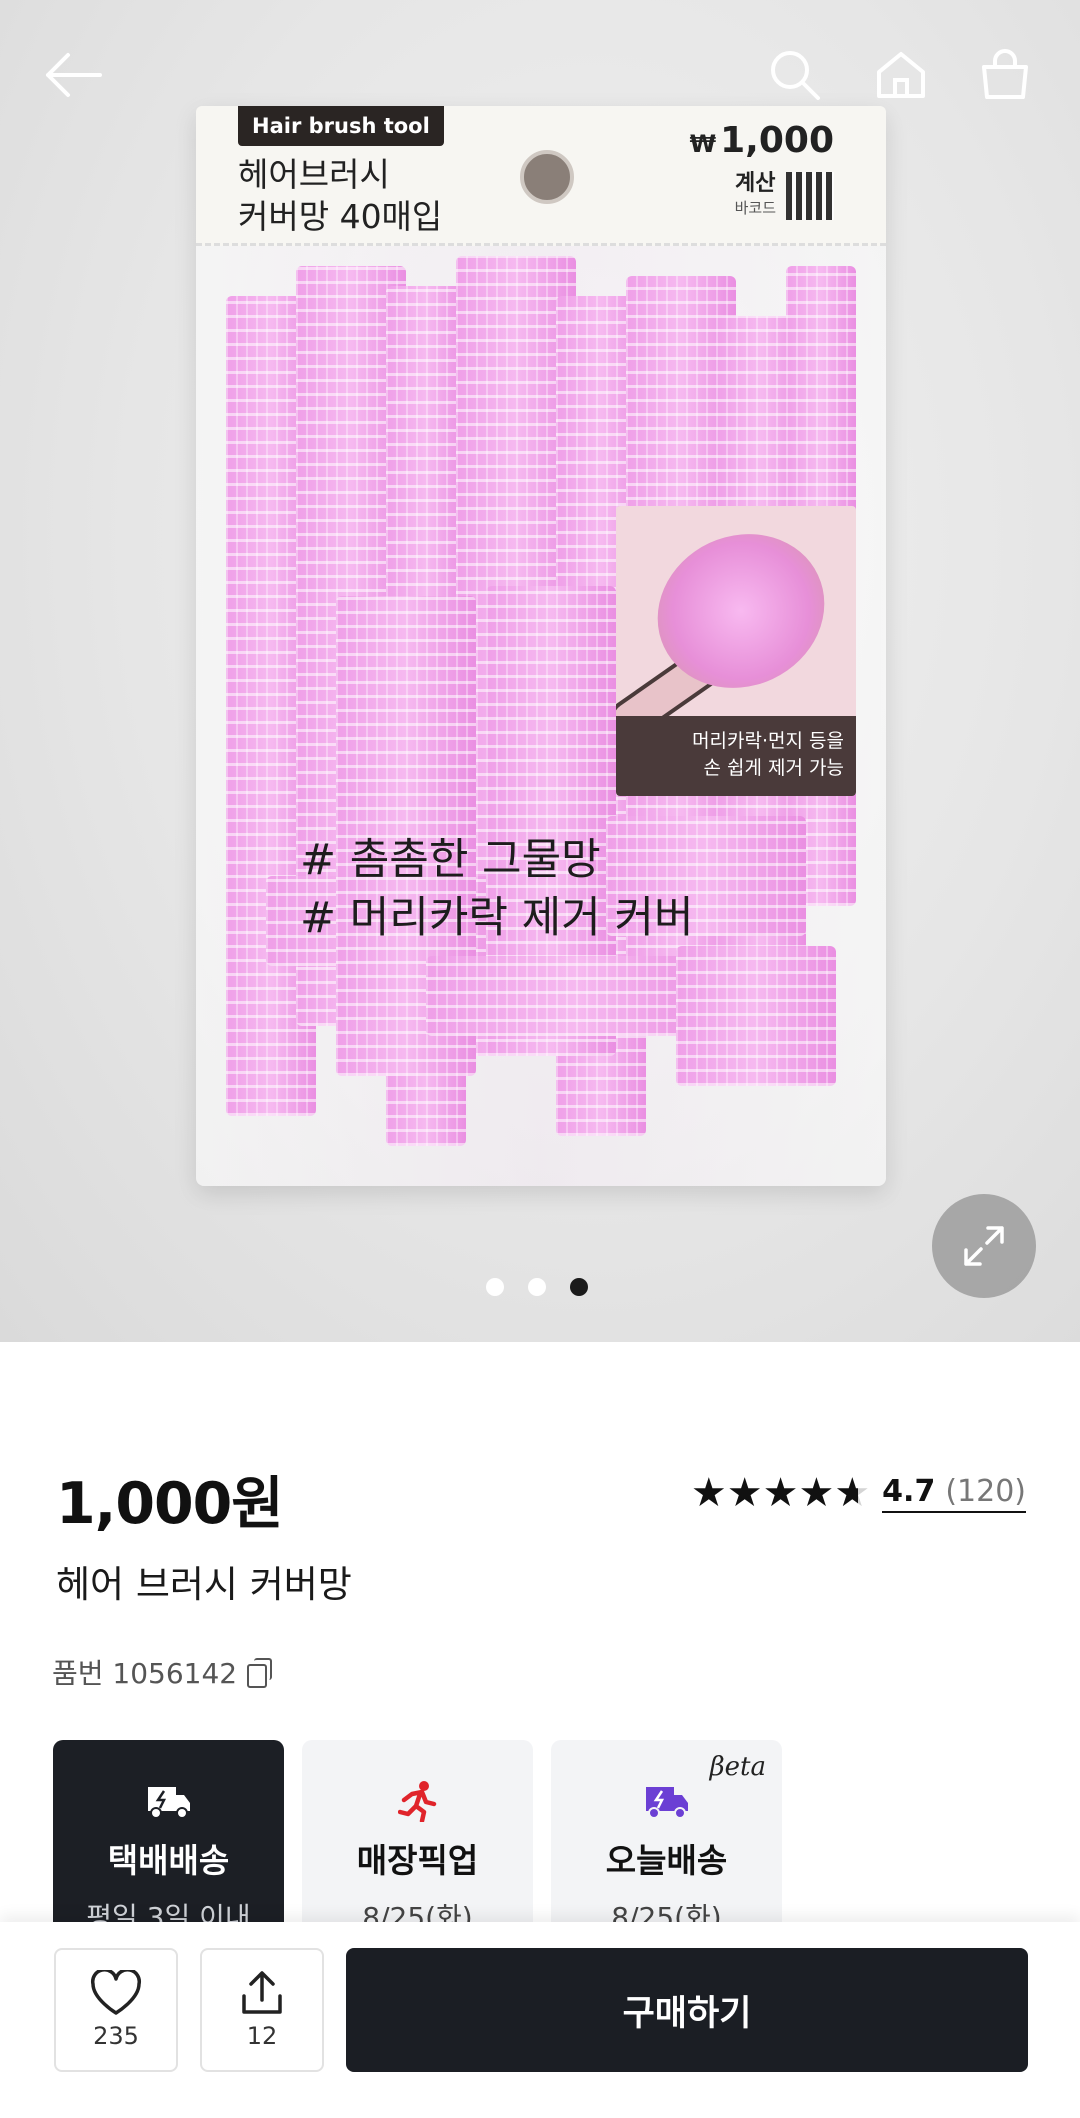 This screenshot has width=1080, height=2118. What do you see at coordinates (204, 1584) in the screenshot?
I see `product-title: 헤어 브러시 커버망` at bounding box center [204, 1584].